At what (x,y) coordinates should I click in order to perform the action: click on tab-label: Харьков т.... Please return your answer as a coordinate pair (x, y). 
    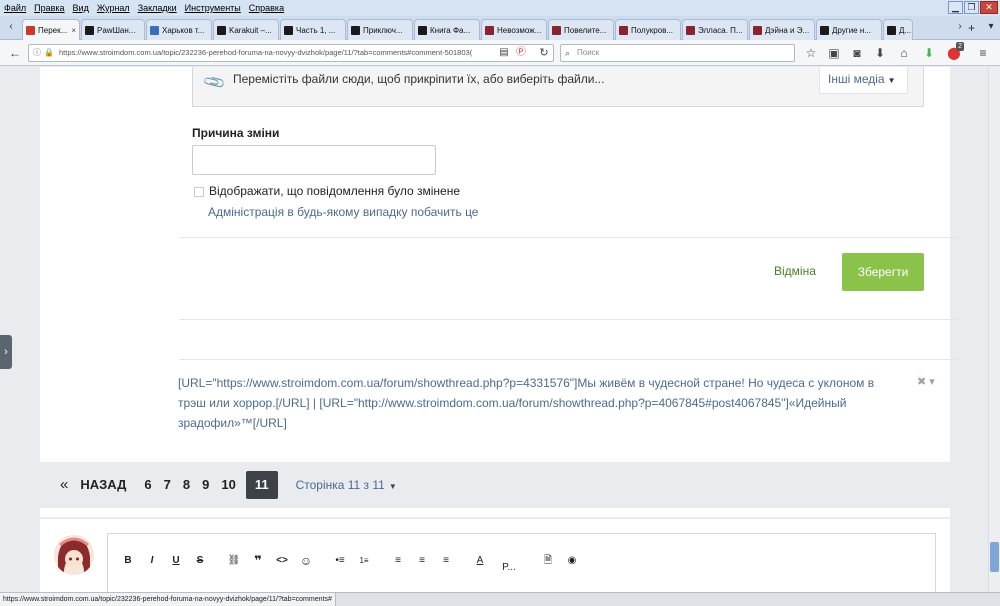
    Looking at the image, I should click on (183, 30).